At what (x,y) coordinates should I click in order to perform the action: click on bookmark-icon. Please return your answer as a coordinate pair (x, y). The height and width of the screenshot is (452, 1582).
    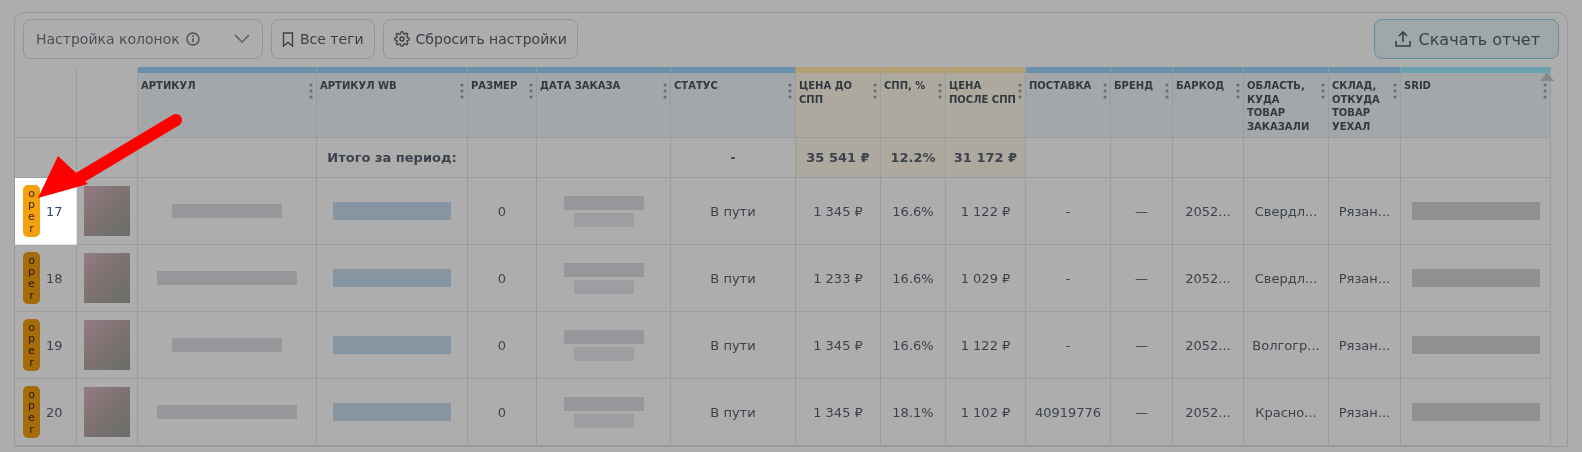
    Looking at the image, I should click on (288, 39).